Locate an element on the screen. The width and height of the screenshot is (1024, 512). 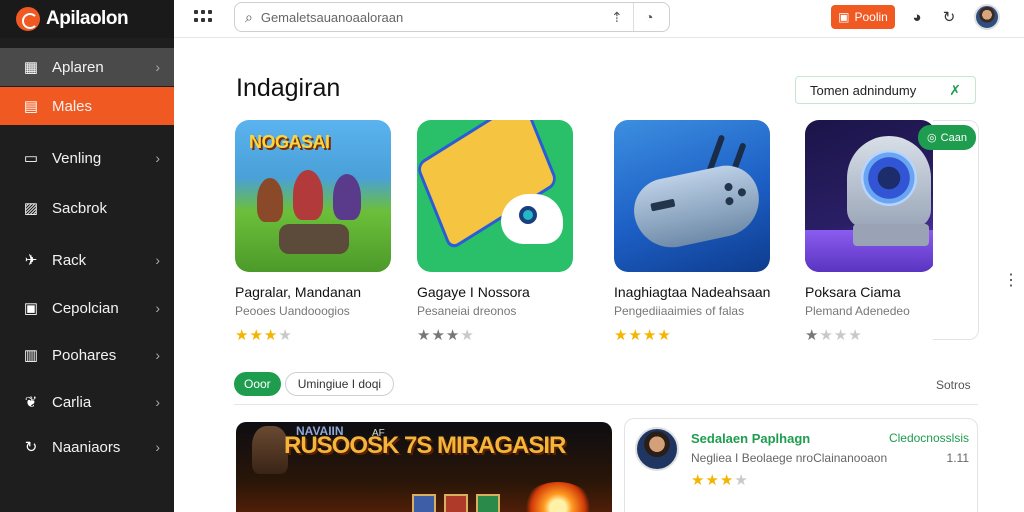
search-input is located at coordinates (430, 17).